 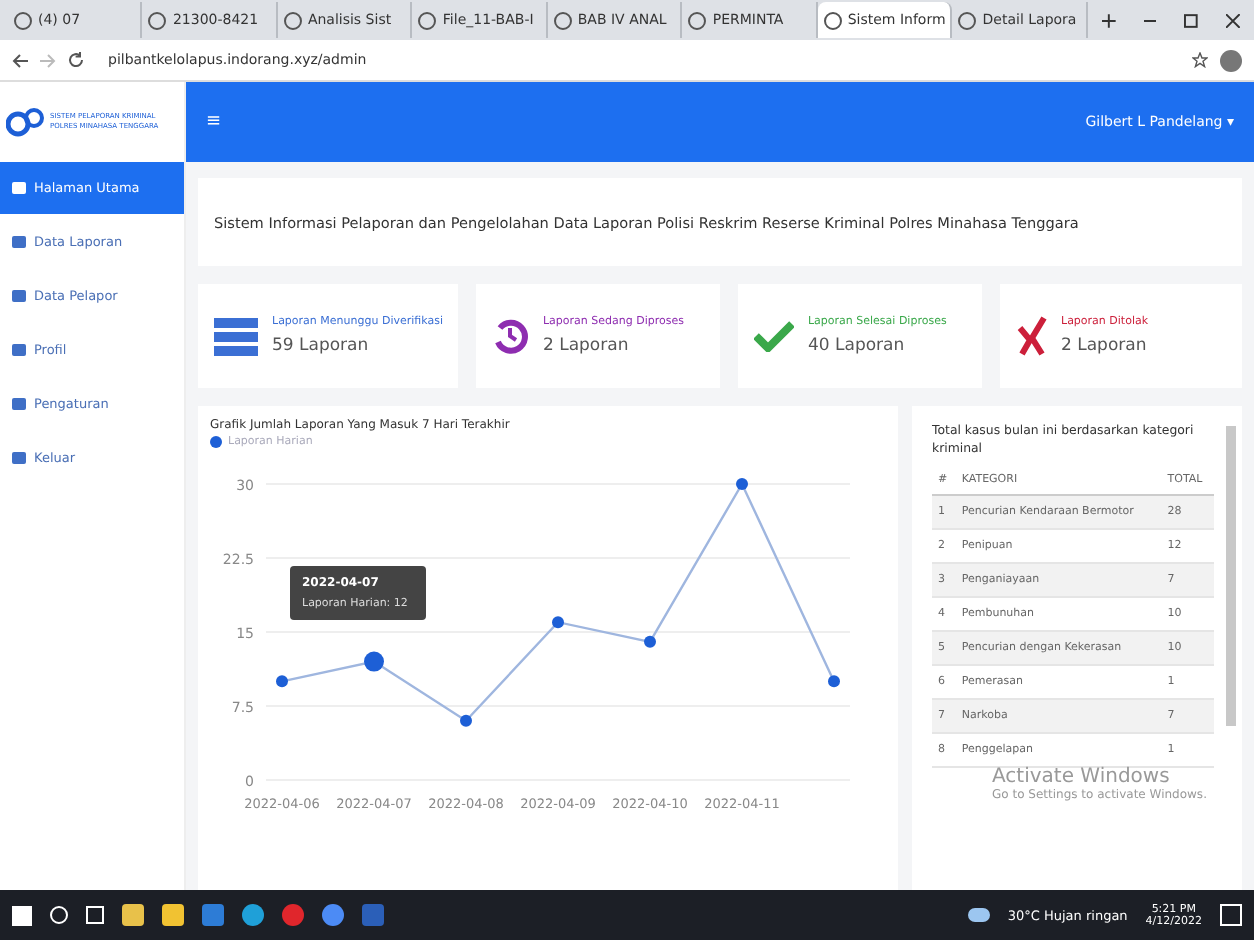 I want to click on avatar-icon, so click(x=1231, y=60).